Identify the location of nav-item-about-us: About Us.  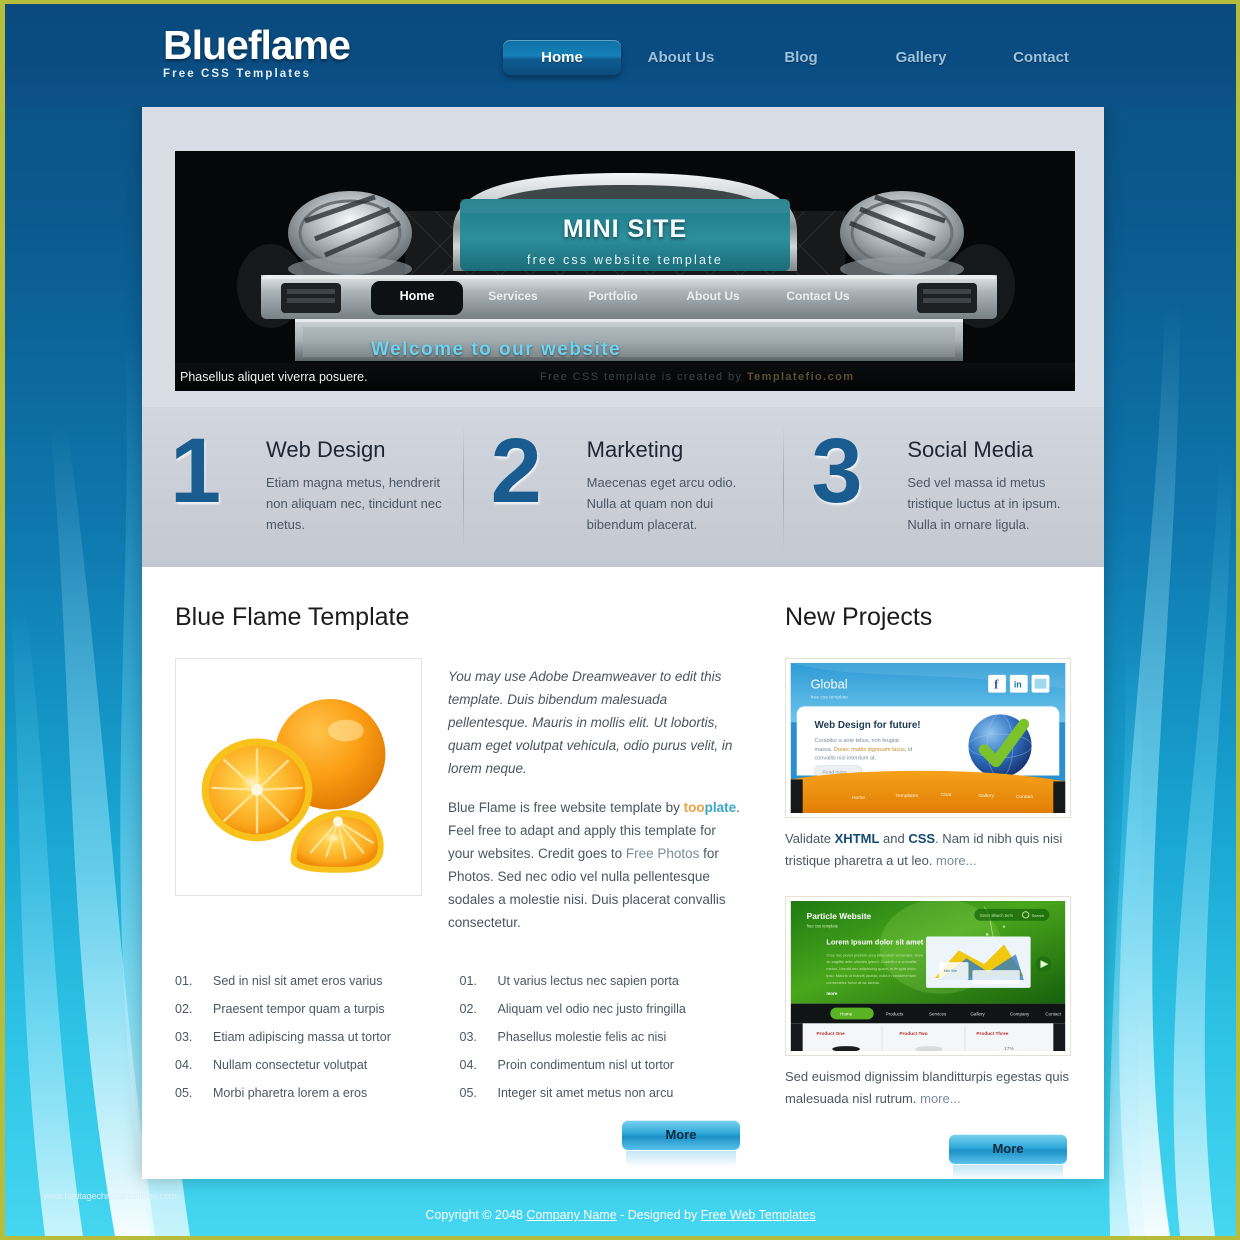
(681, 57).